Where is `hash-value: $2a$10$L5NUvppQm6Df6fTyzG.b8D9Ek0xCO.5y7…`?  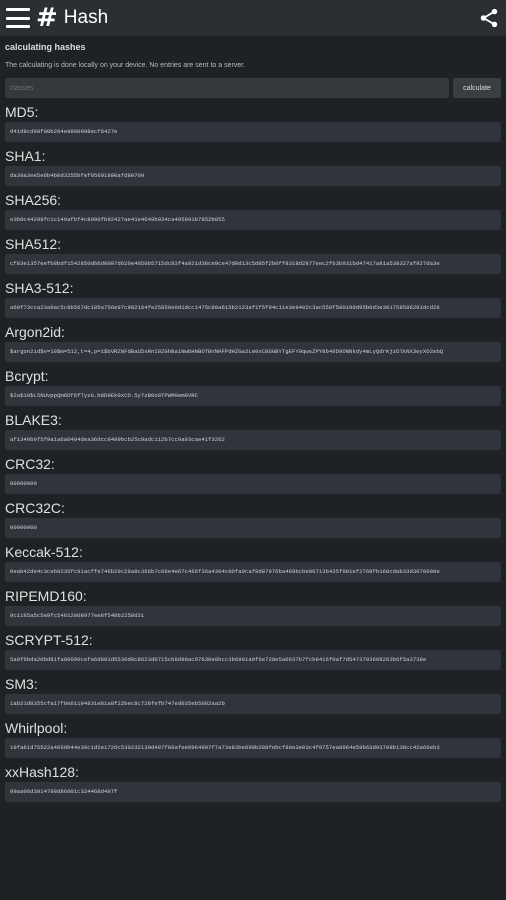 hash-value: $2a$10$L5NUvppQm6Df6fTyzG.b8D9Ek0xCO.5y7… is located at coordinates (253, 396).